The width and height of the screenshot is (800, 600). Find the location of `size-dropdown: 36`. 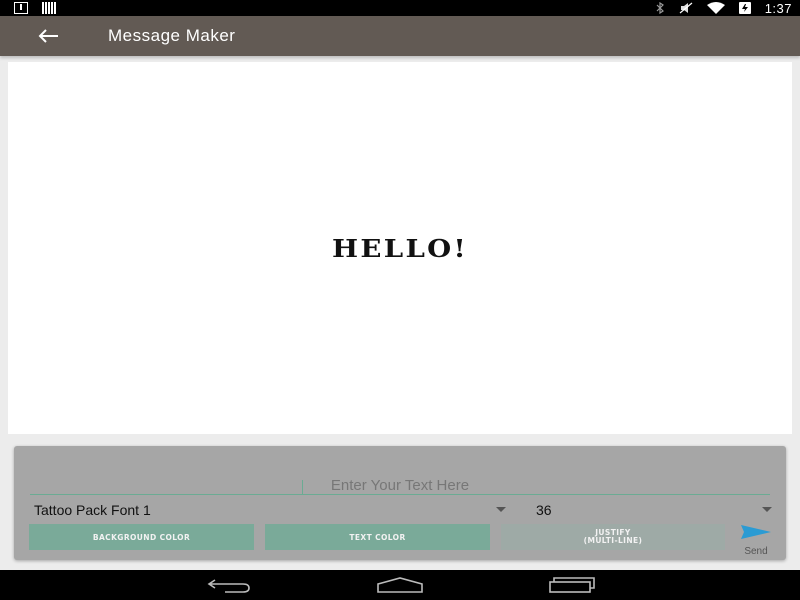

size-dropdown: 36 is located at coordinates (654, 510).